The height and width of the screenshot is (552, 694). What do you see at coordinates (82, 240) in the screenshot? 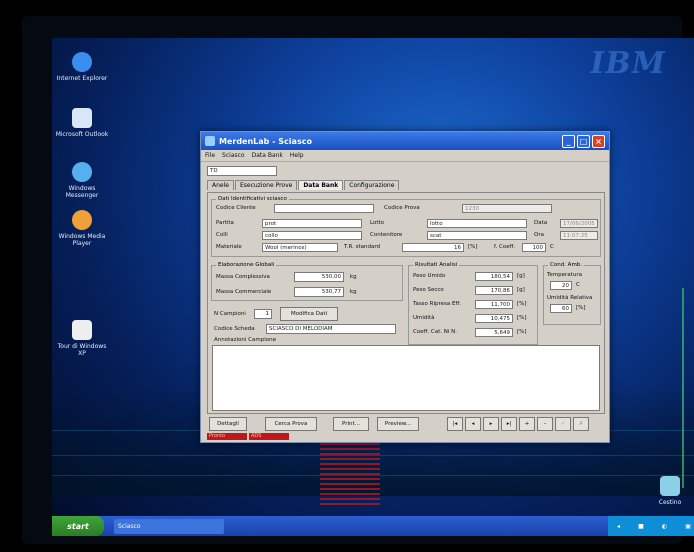
I see `desktop-icon-label: Windows Media Player` at bounding box center [82, 240].